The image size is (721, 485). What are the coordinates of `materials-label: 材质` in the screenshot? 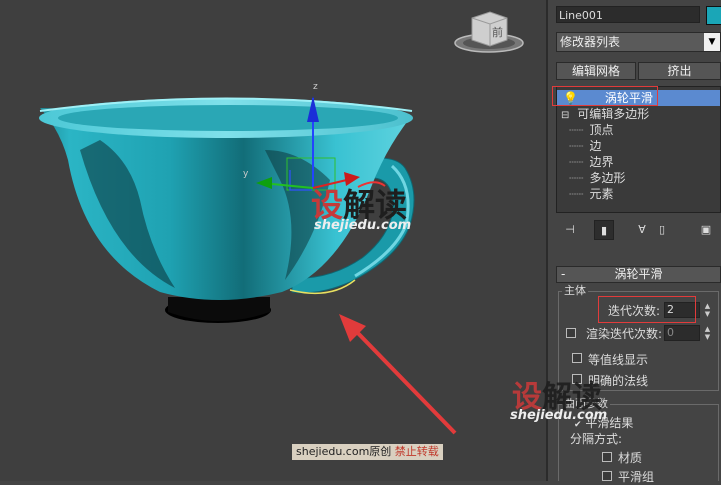 It's located at (630, 458).